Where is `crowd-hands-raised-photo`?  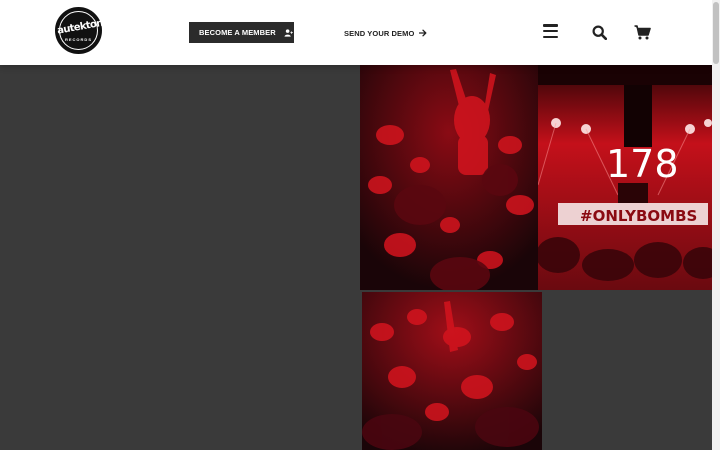 crowd-hands-raised-photo is located at coordinates (449, 177).